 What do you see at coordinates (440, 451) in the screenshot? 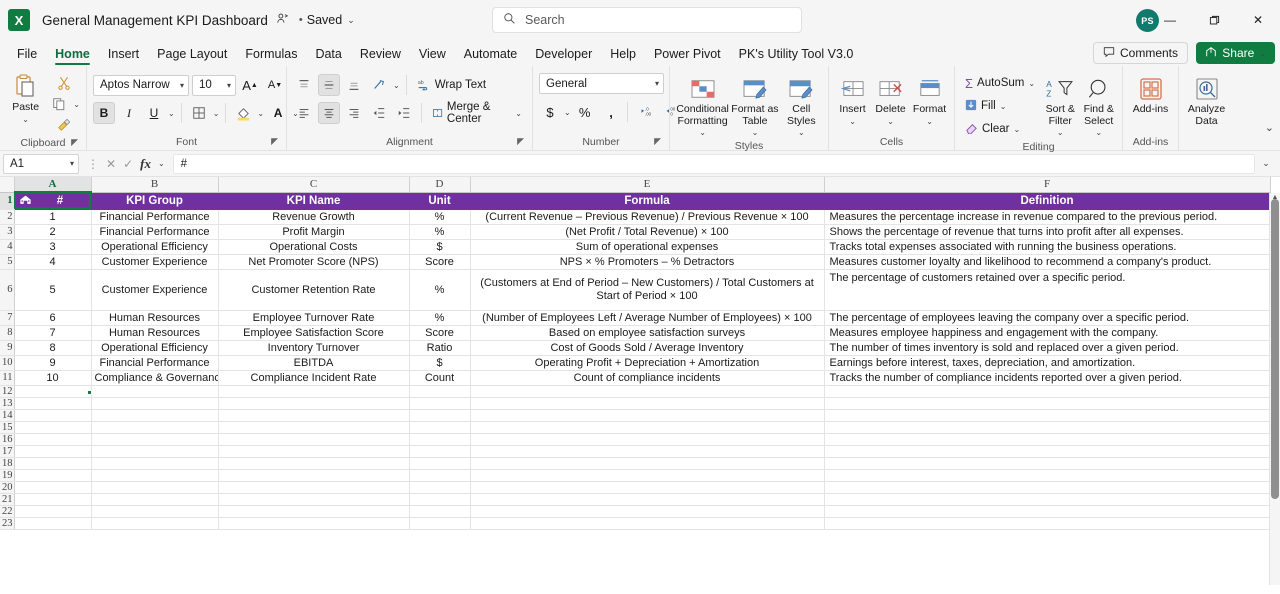
I see `cell-d17` at bounding box center [440, 451].